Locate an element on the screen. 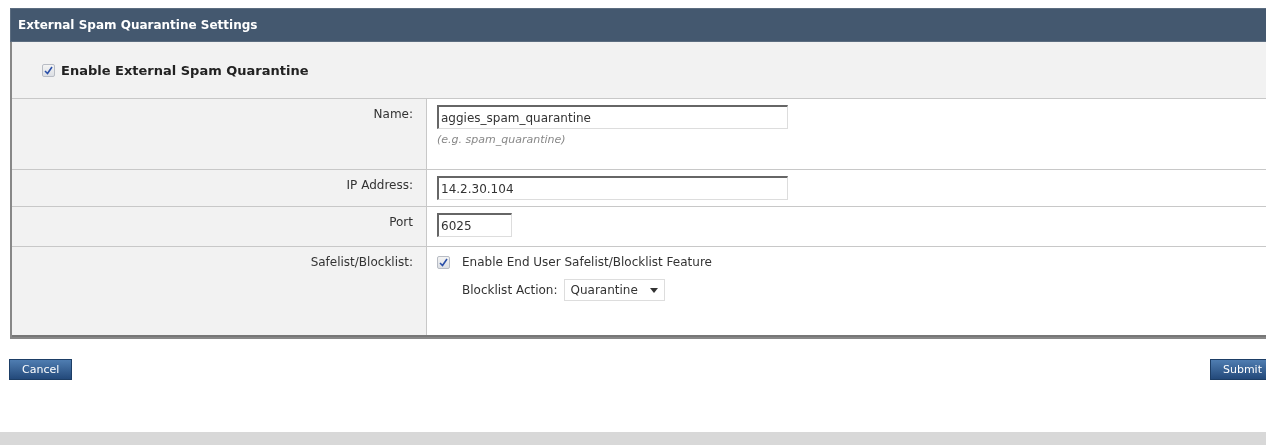 This screenshot has height=445, width=1266. field-label: Port is located at coordinates (219, 226).